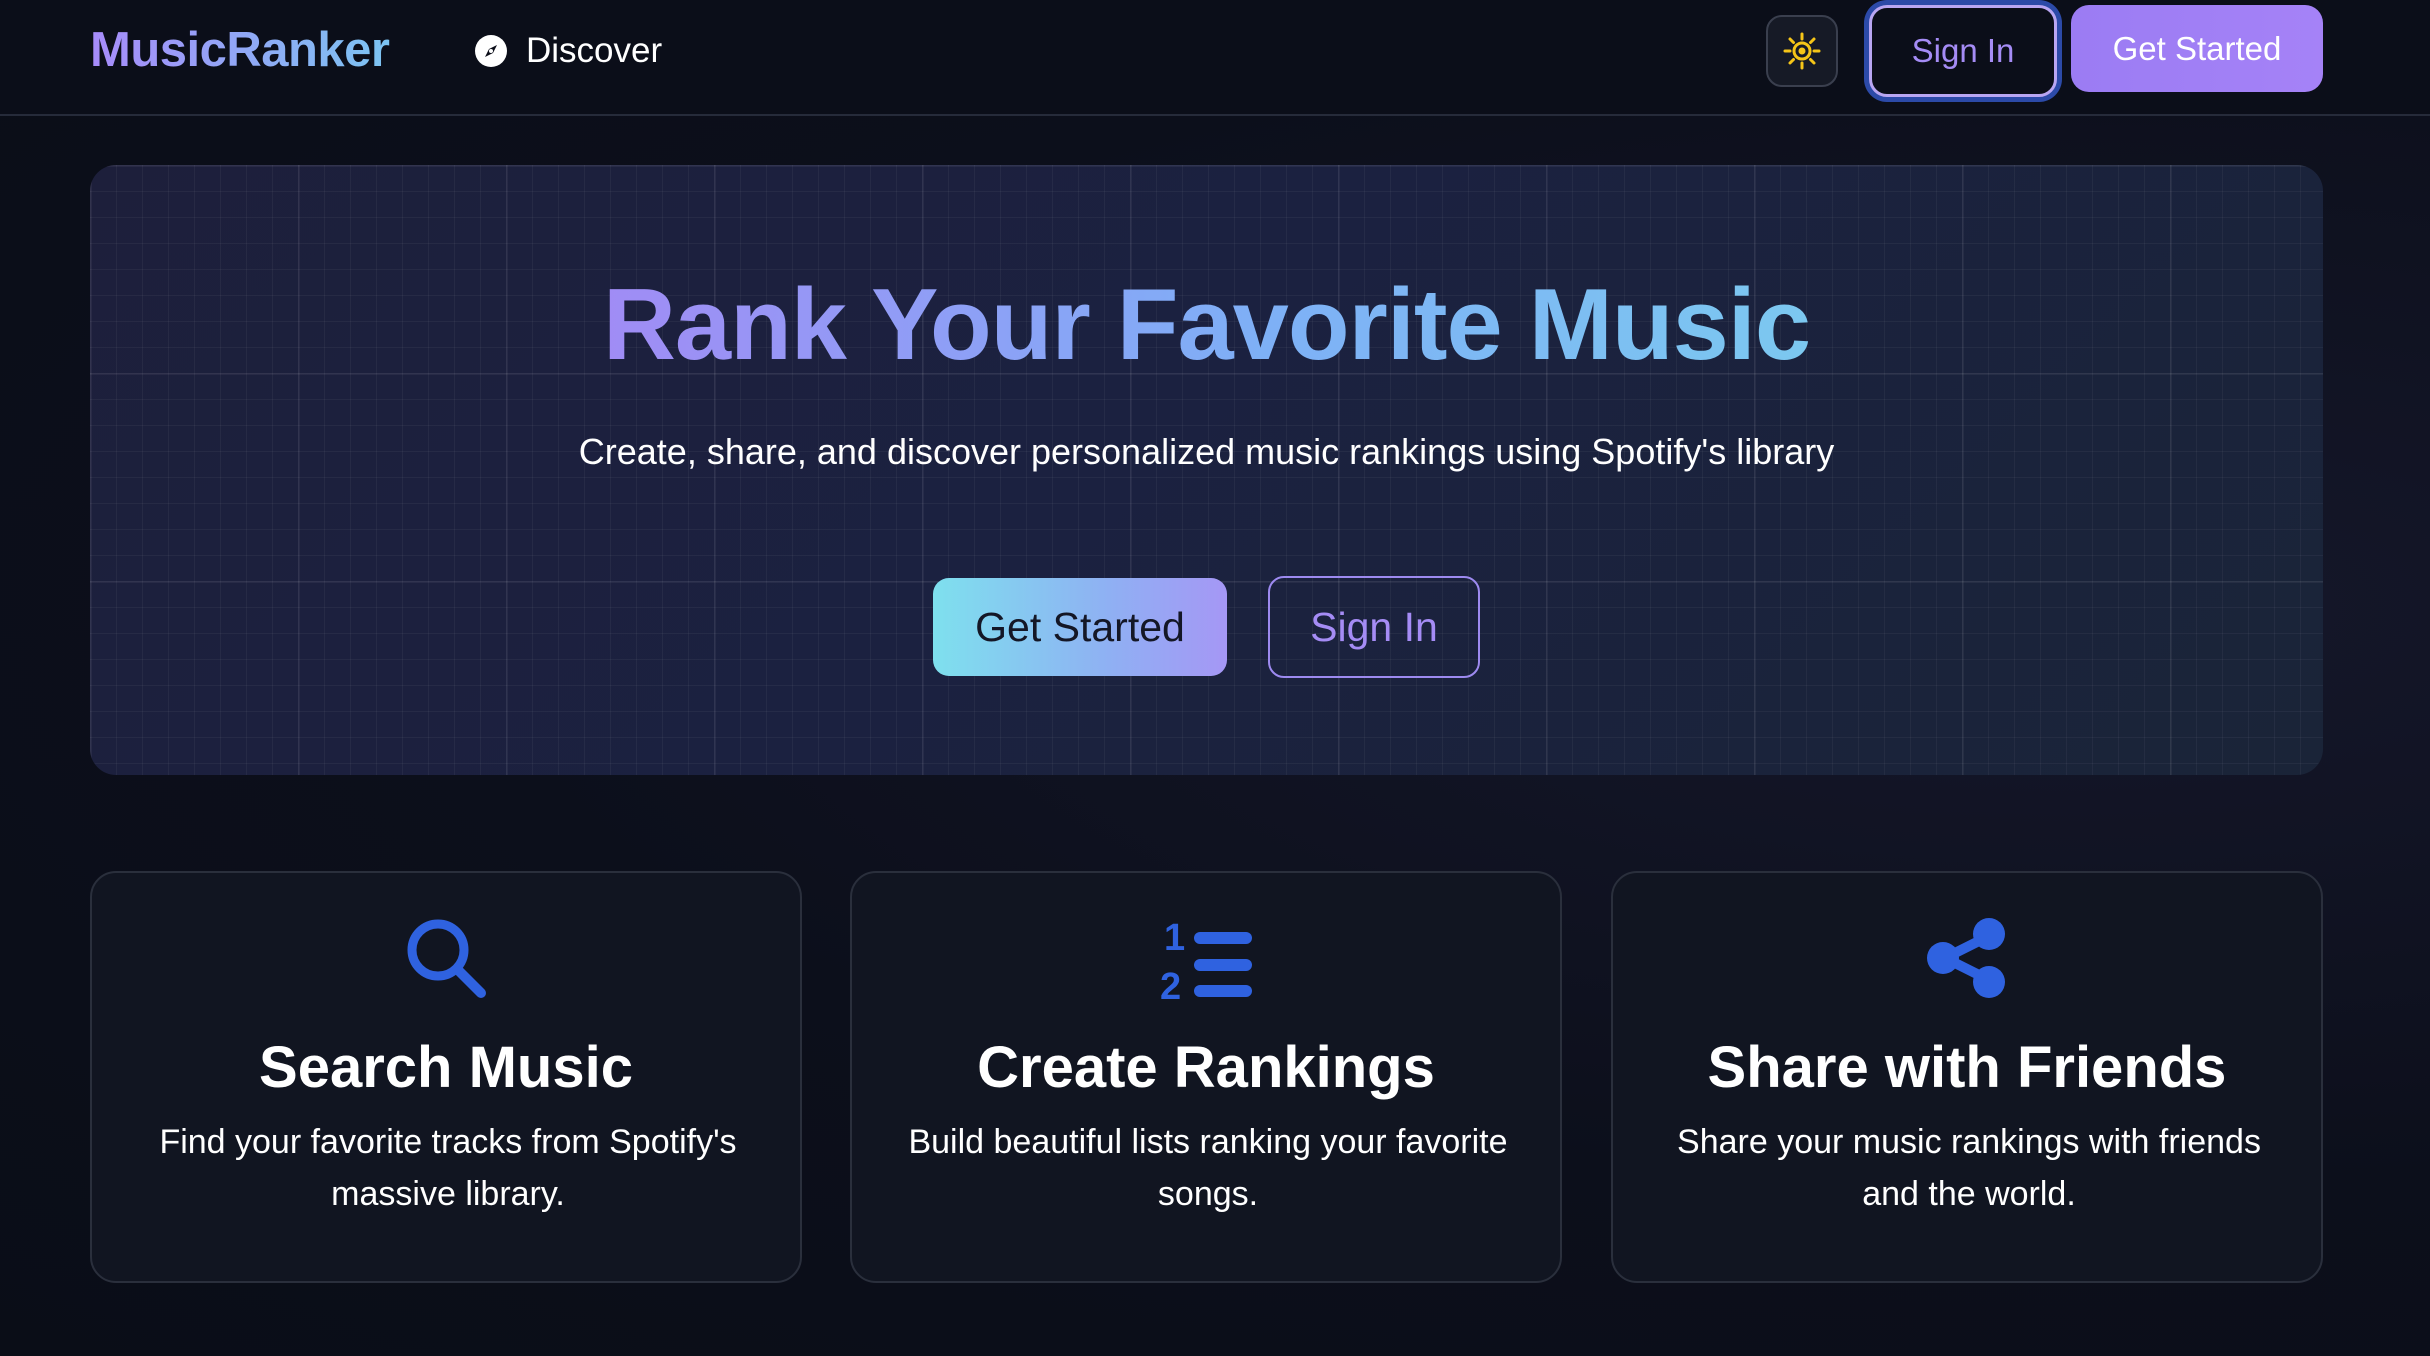 The height and width of the screenshot is (1356, 2430). Describe the element at coordinates (1215, 58) in the screenshot. I see `top-navbar: MusicRanker Discover Sign In Get Started` at that location.